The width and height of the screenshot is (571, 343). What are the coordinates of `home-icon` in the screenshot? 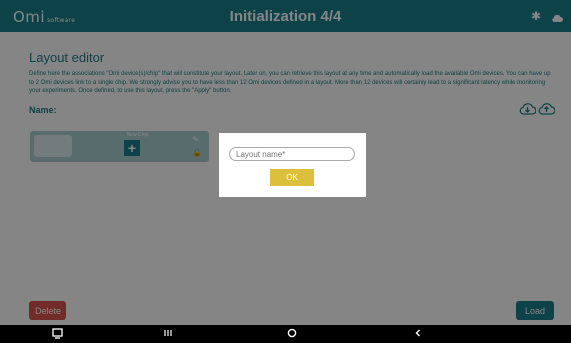 It's located at (292, 335).